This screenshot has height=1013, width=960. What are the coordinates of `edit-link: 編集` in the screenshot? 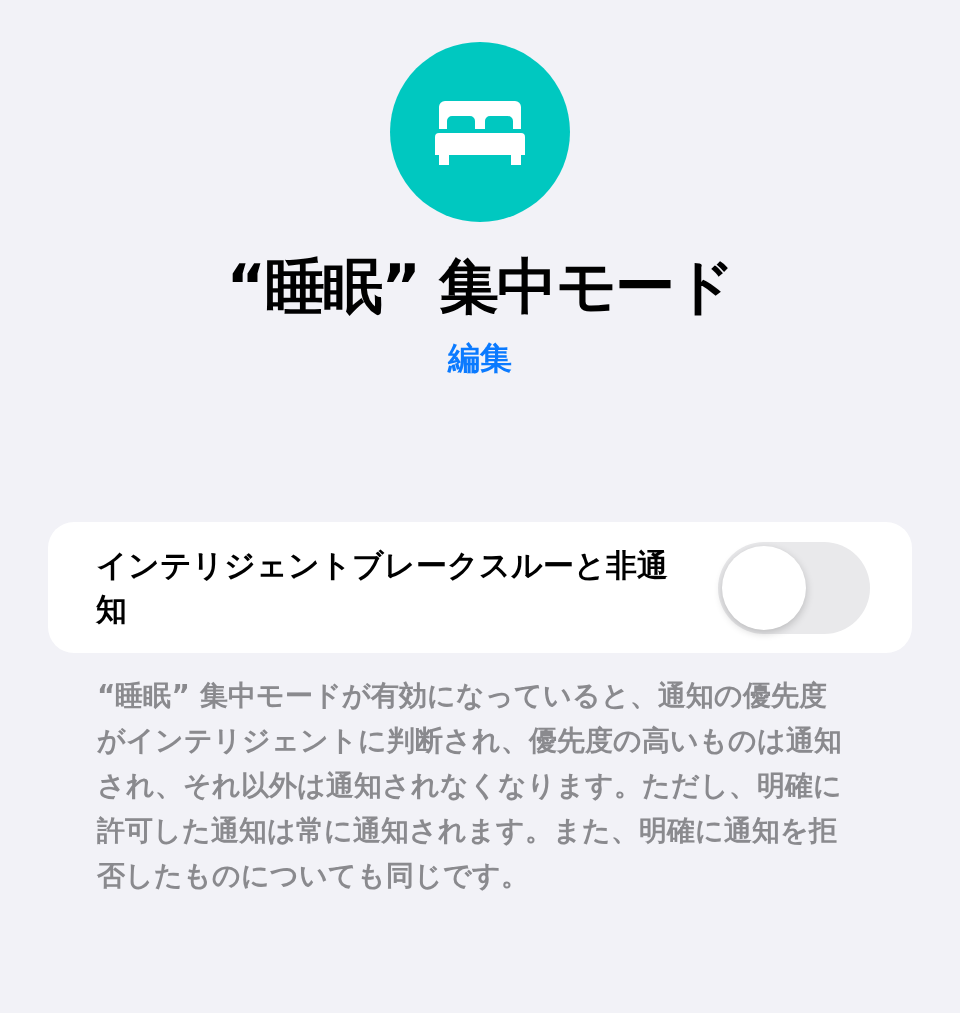 It's located at (480, 358).